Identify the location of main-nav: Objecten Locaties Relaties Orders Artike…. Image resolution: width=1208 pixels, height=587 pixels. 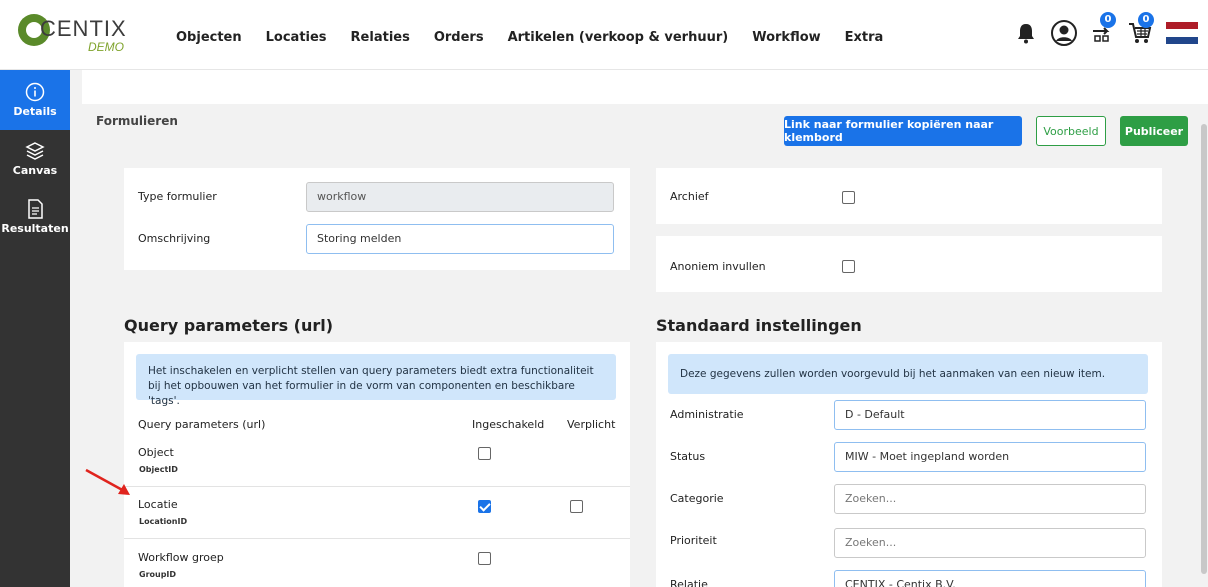
(541, 37).